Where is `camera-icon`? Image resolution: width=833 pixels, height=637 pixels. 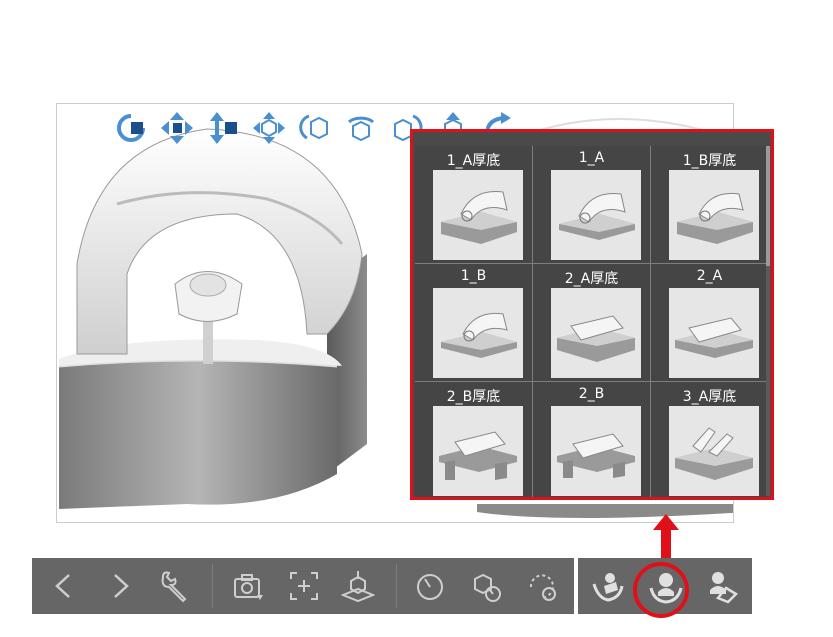 camera-icon is located at coordinates (248, 586).